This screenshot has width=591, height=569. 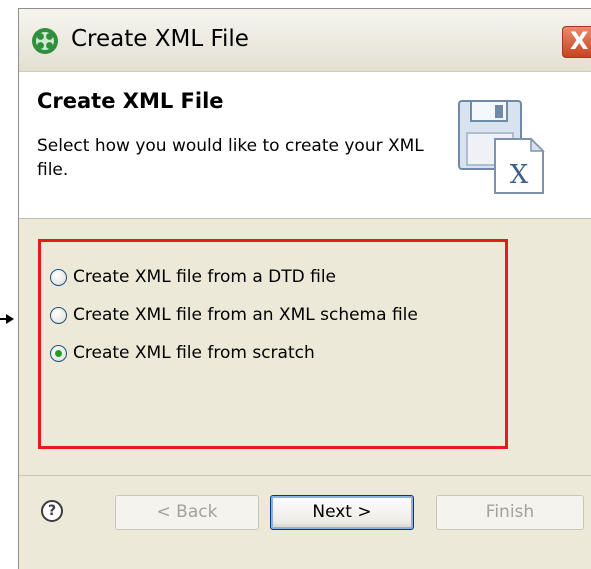 I want to click on wizard-icon, so click(x=45, y=41).